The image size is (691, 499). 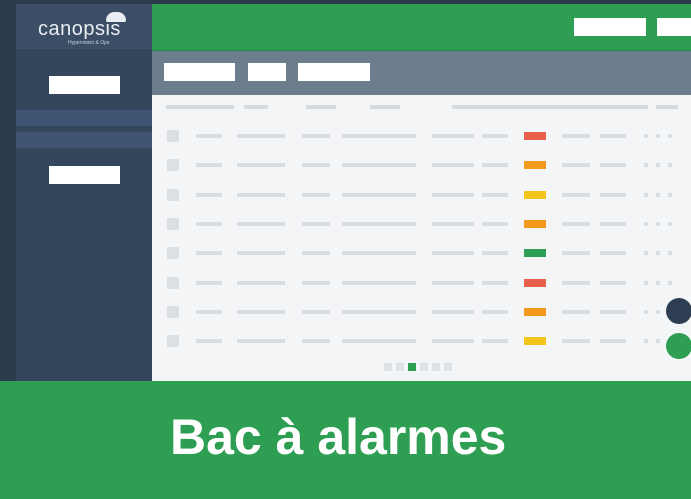 What do you see at coordinates (412, 367) in the screenshot?
I see `pagination-current-page` at bounding box center [412, 367].